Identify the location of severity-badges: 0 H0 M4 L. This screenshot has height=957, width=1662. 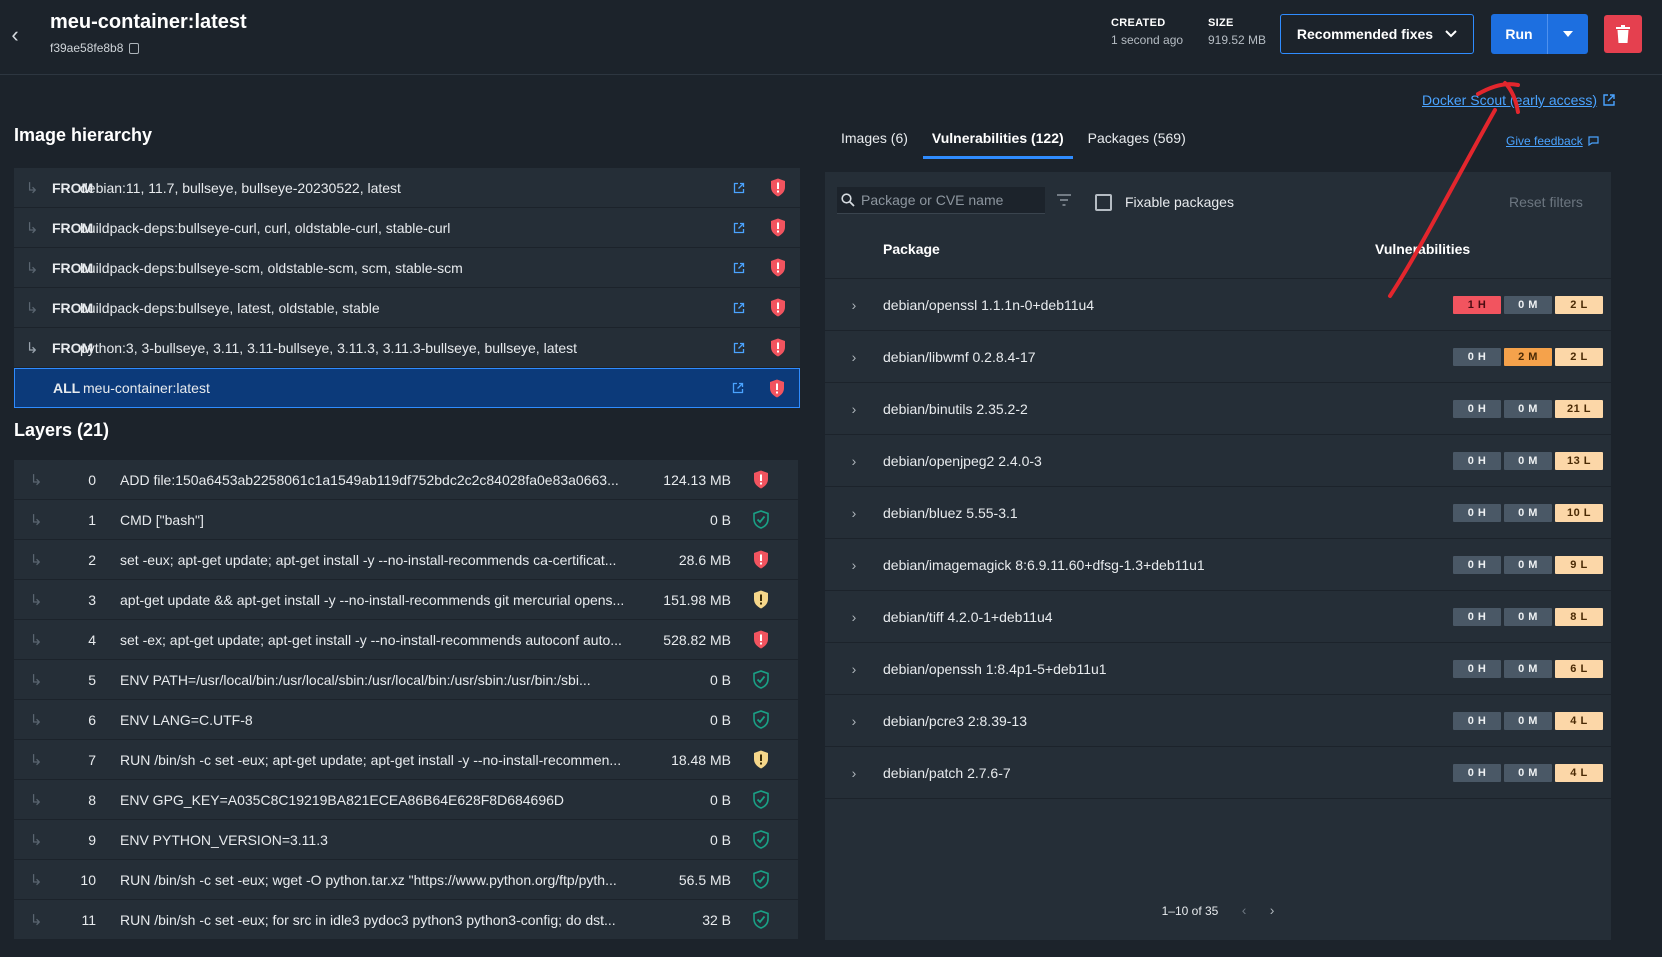
(1528, 720).